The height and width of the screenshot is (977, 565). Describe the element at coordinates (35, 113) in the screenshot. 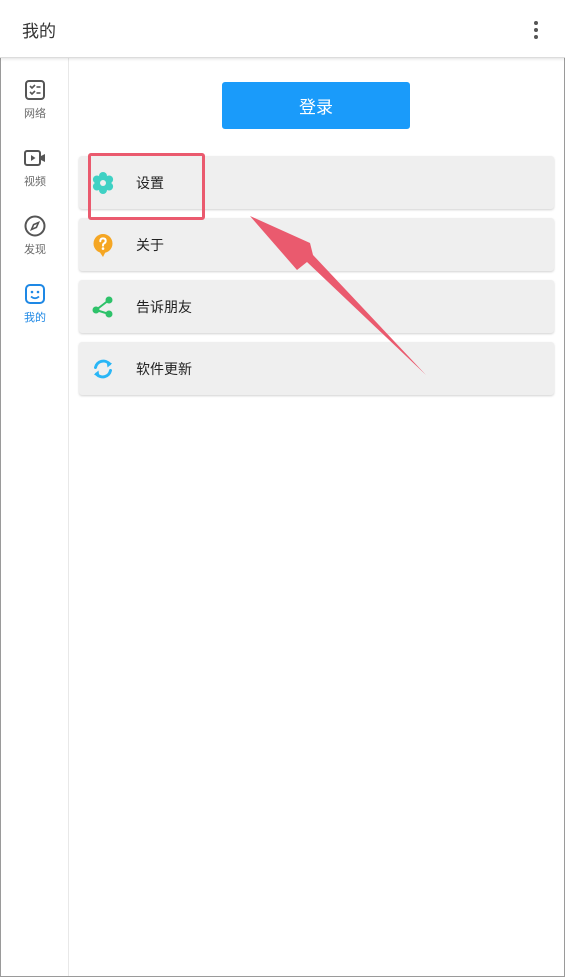

I see `sidebar-item-label: 网络` at that location.